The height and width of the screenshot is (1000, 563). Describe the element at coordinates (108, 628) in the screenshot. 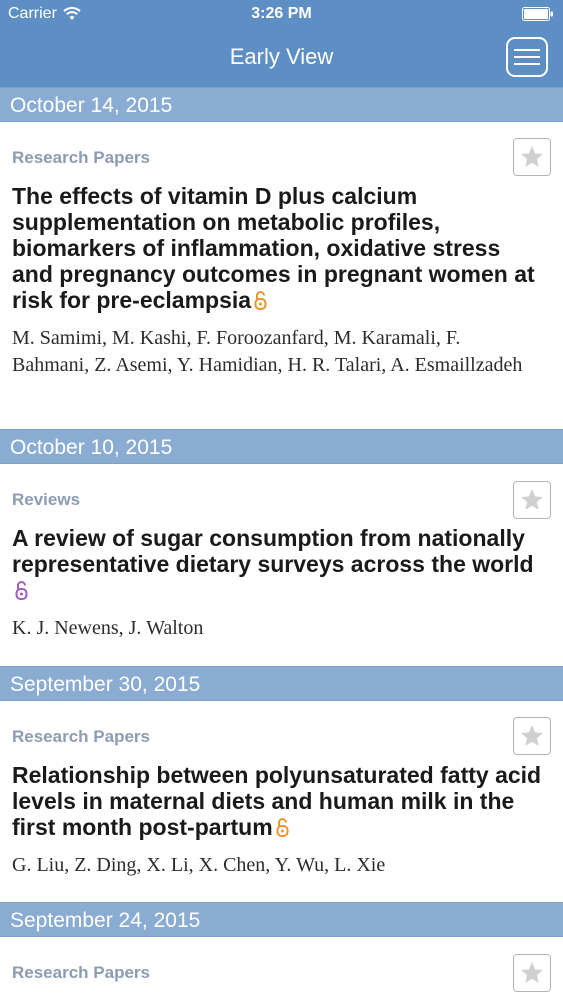

I see `article-authors: K. J. Newens, J. Walton` at that location.